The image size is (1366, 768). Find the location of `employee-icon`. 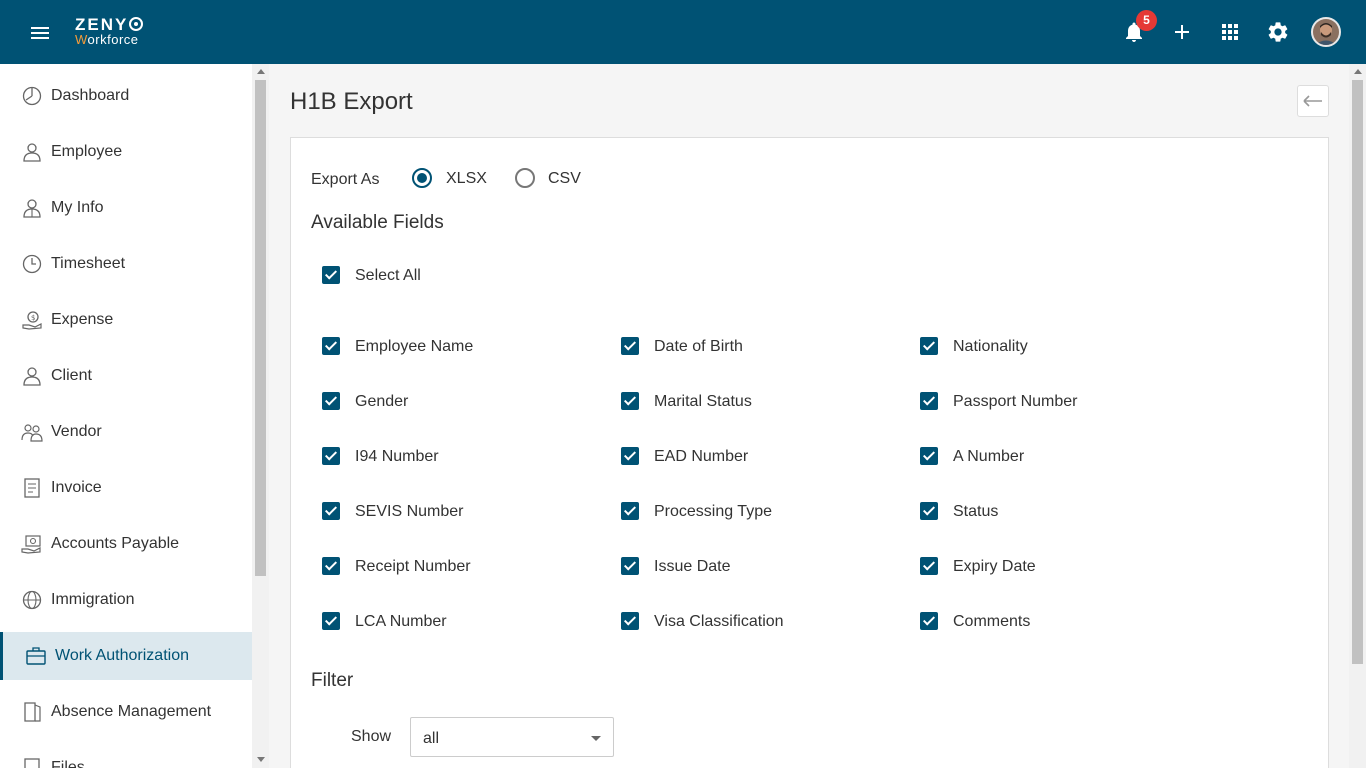

employee-icon is located at coordinates (32, 152).